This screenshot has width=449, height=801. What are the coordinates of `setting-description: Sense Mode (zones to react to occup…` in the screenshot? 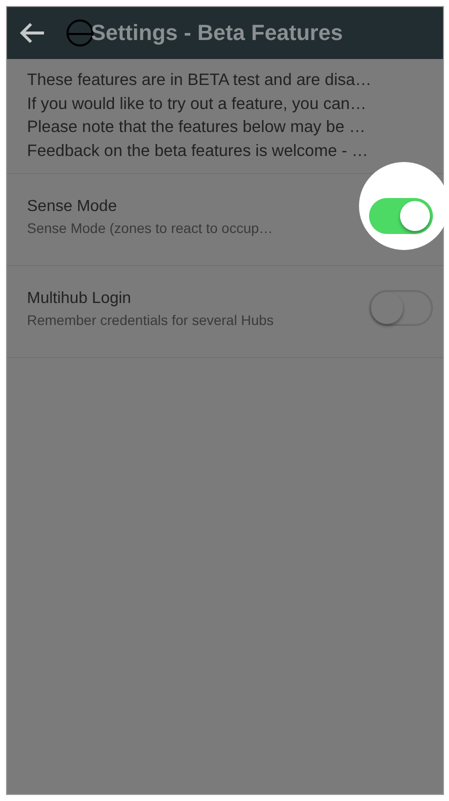 It's located at (150, 228).